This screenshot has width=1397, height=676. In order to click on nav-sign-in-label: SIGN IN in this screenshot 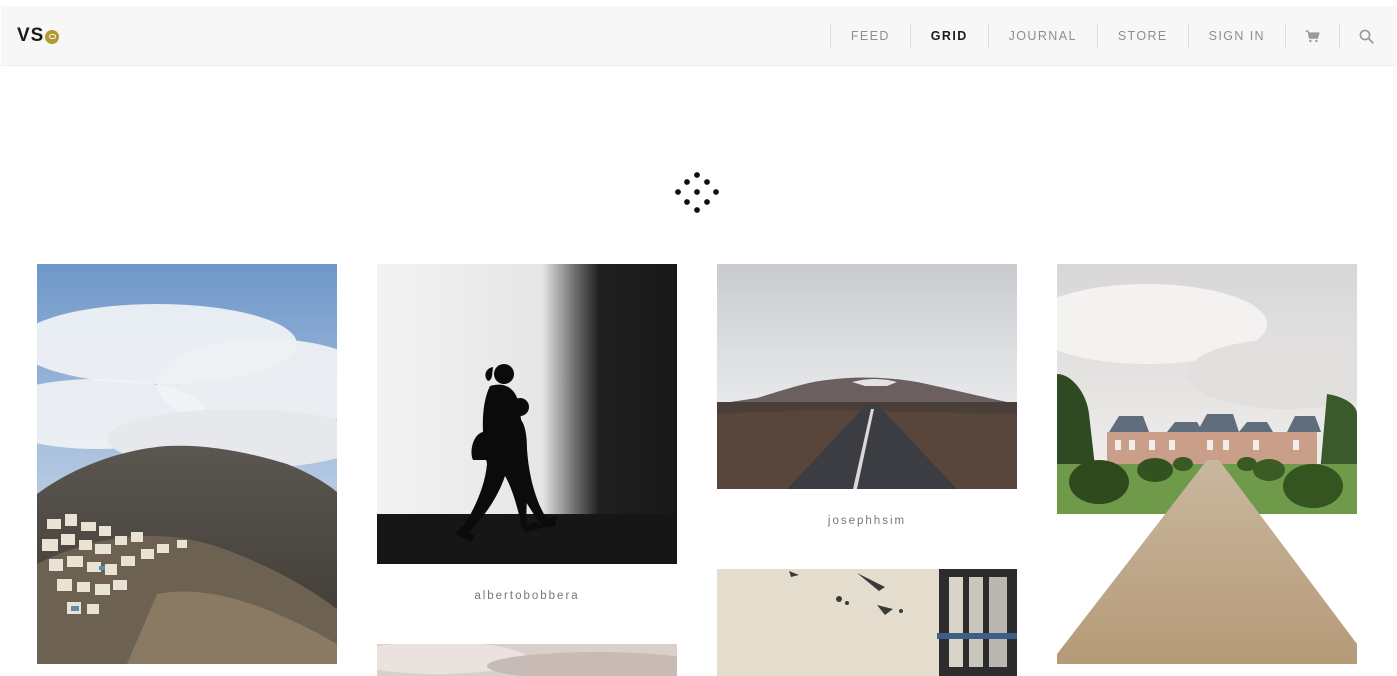, I will do `click(1236, 36)`.